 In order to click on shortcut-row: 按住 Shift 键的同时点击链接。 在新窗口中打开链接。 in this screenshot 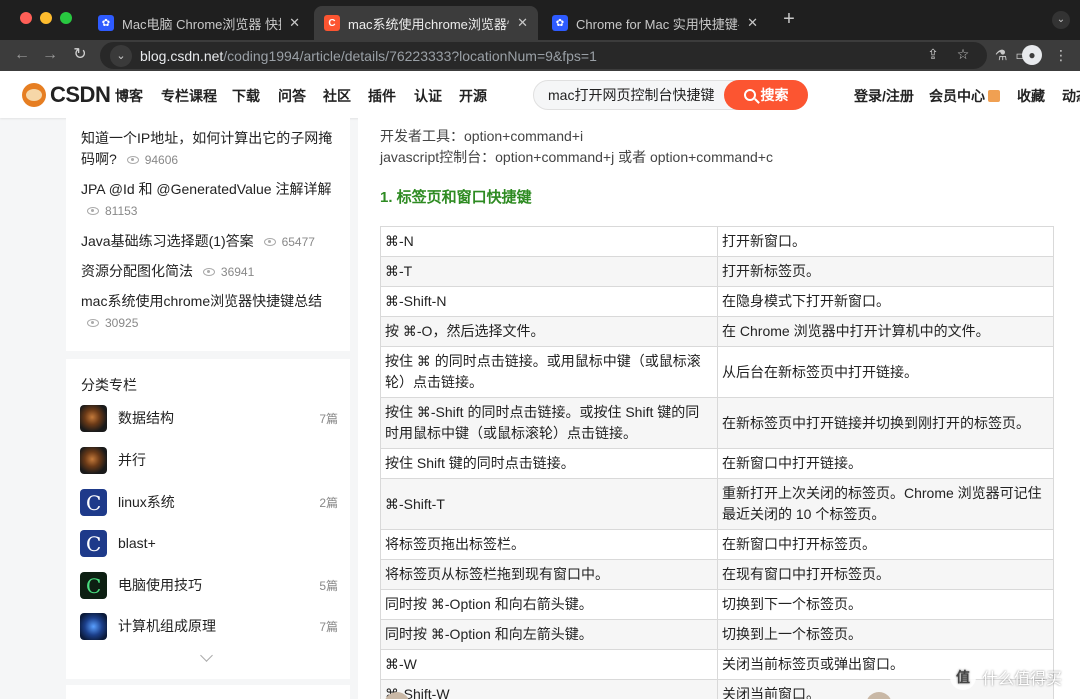, I will do `click(717, 463)`.